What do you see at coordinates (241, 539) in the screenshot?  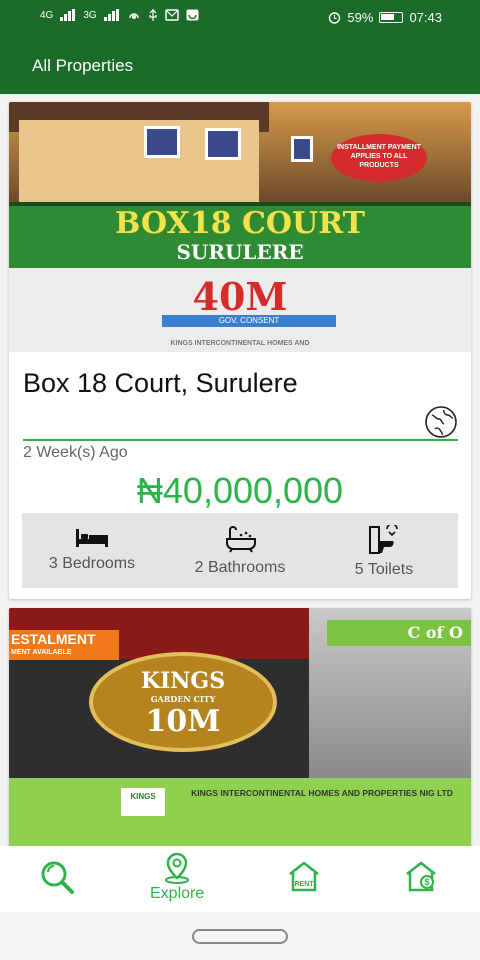 I see `bathtub-icon` at bounding box center [241, 539].